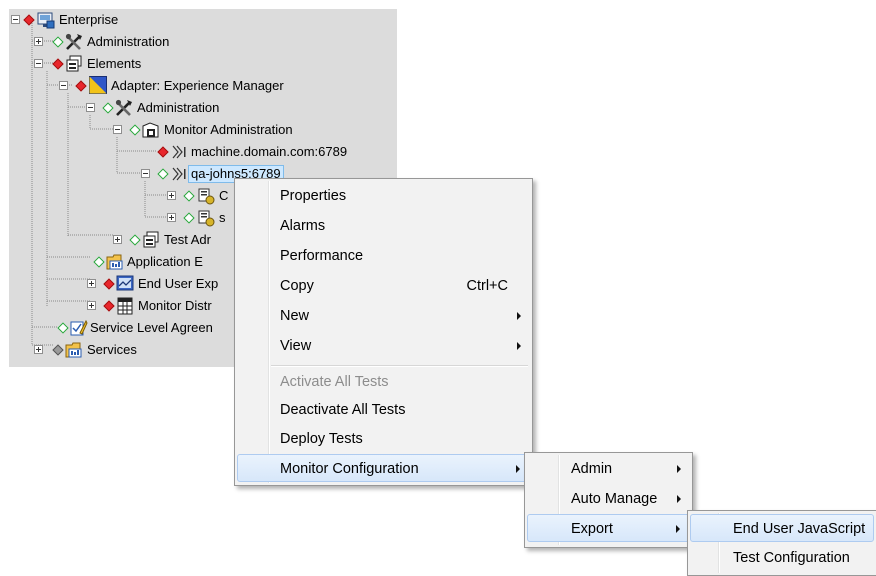 The image size is (876, 576). What do you see at coordinates (383, 196) in the screenshot?
I see `menu-item-properties: Properties` at bounding box center [383, 196].